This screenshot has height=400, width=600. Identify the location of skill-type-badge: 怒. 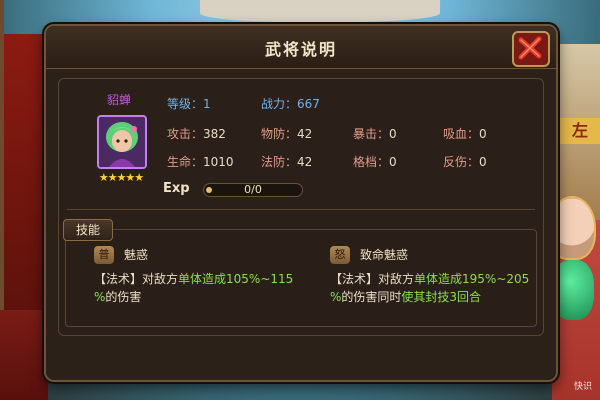
(340, 255).